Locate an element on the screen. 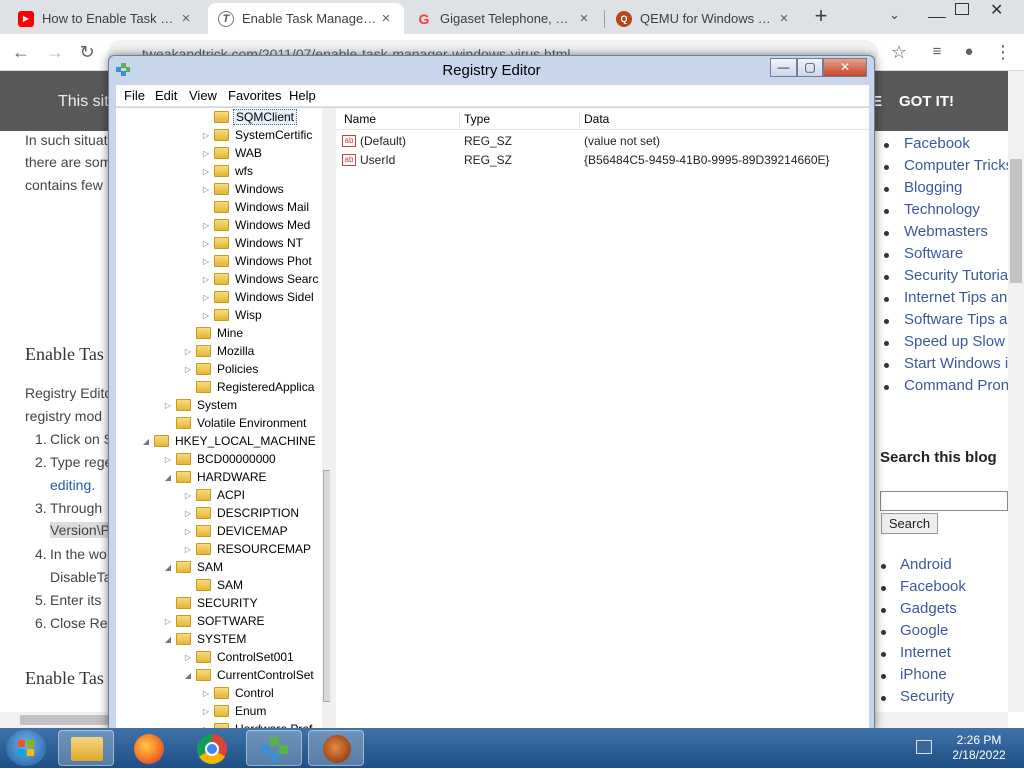 The width and height of the screenshot is (1024, 769). tree-node: ▷ Windows Sidel is located at coordinates (258, 297).